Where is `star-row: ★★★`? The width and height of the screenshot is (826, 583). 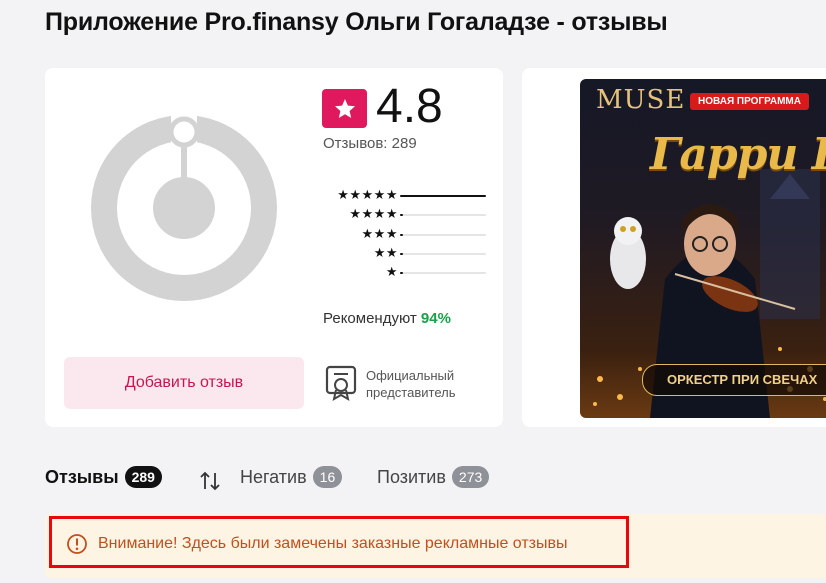 star-row: ★★★ is located at coordinates (395, 234).